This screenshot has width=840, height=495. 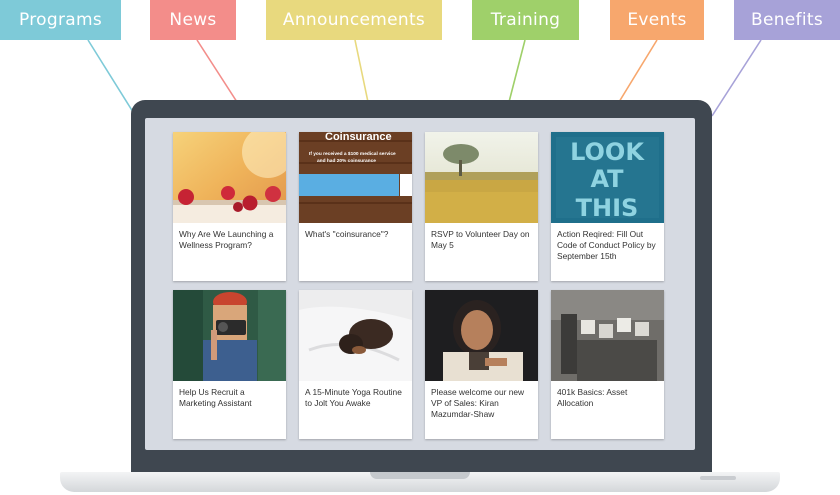 I want to click on announcements-connector, so click(x=361, y=71).